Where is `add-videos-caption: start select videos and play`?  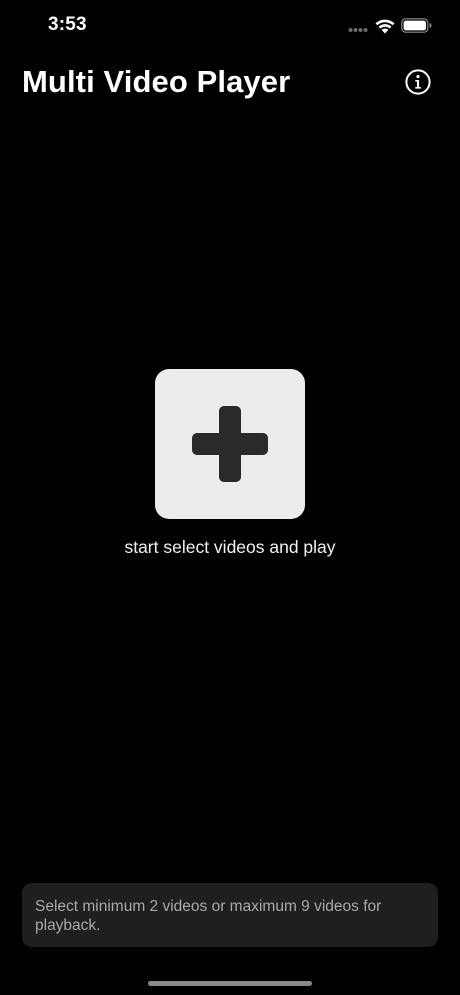 add-videos-caption: start select videos and play is located at coordinates (230, 547).